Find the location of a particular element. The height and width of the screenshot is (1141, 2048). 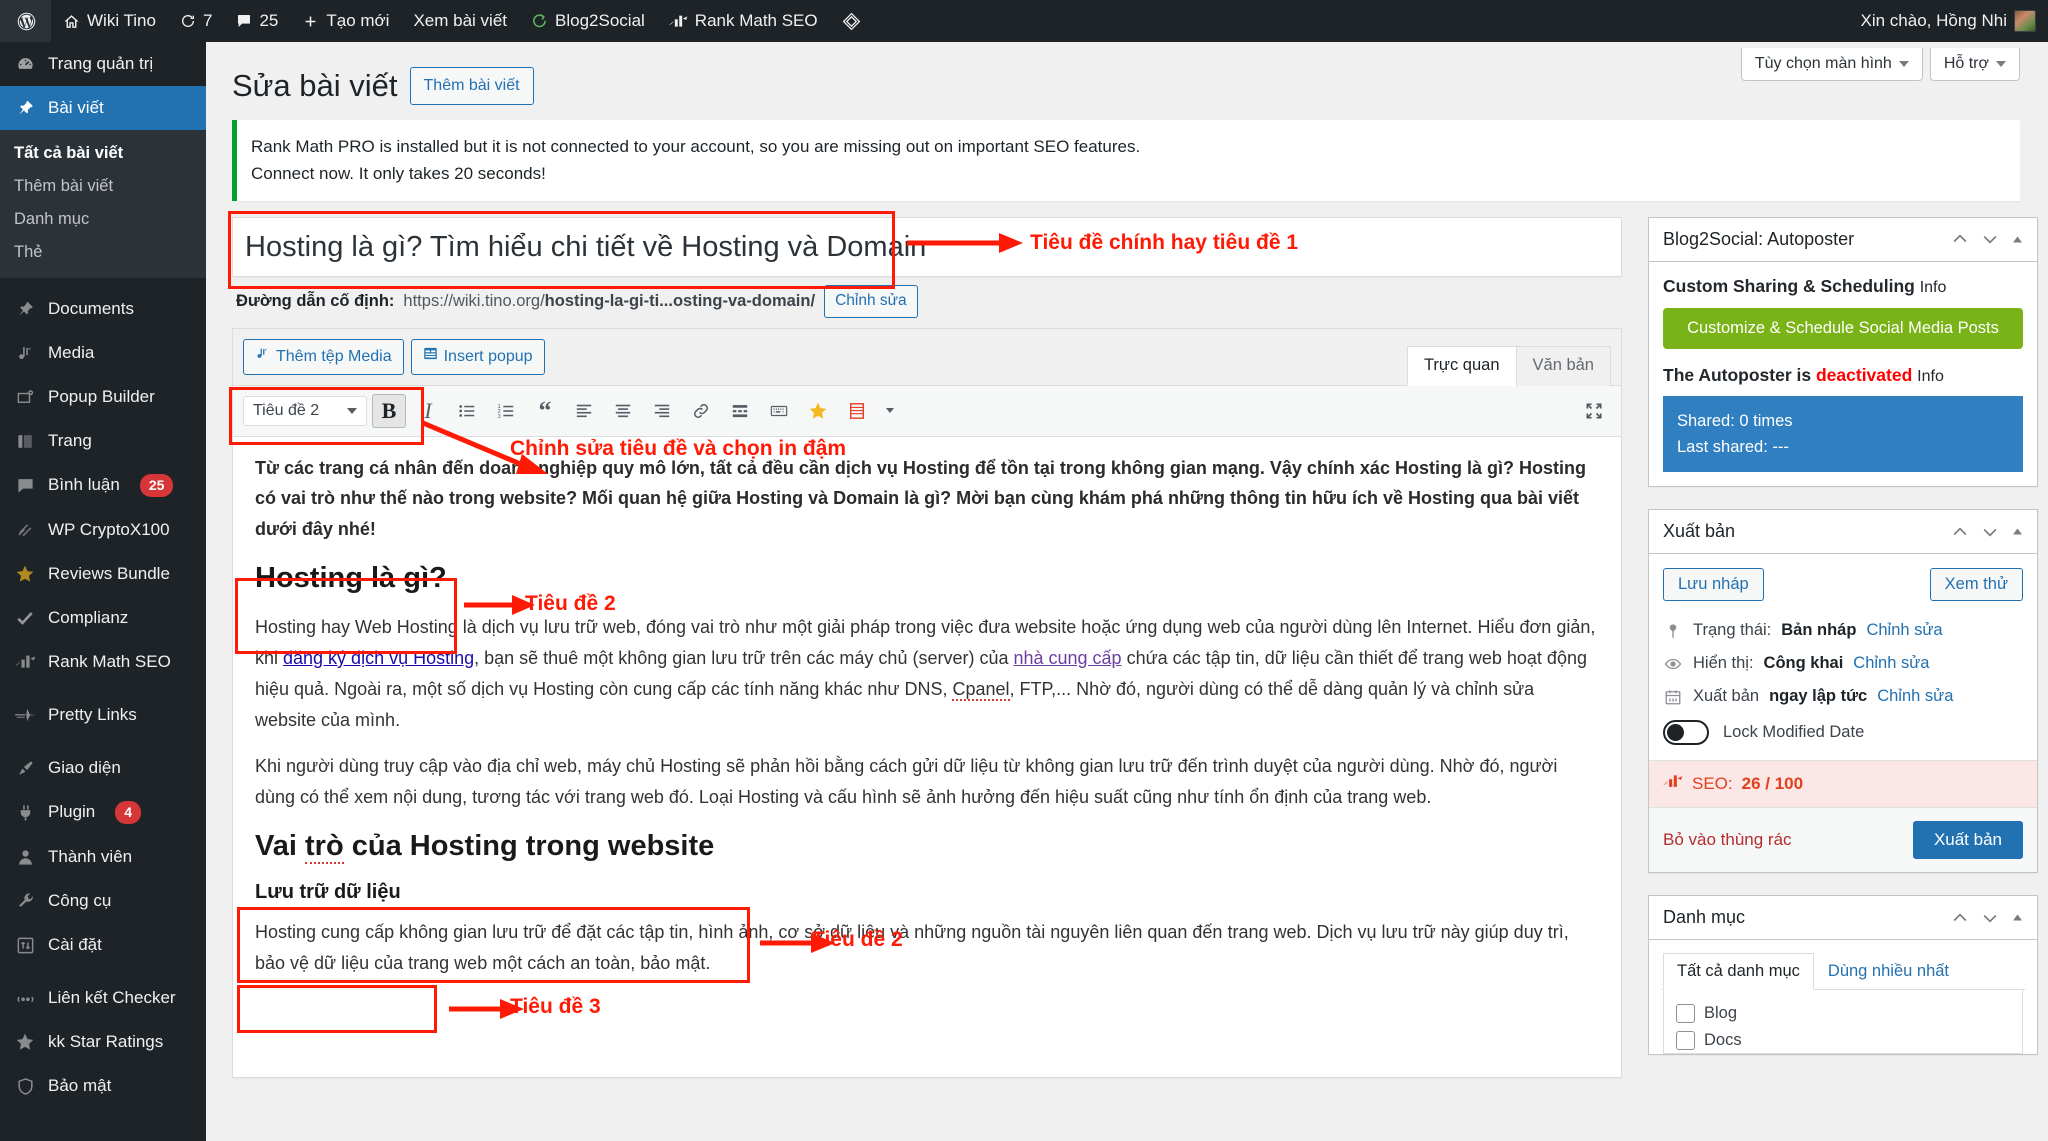

category-checklist: Blog Docs TinoMail is located at coordinates (1843, 1022).